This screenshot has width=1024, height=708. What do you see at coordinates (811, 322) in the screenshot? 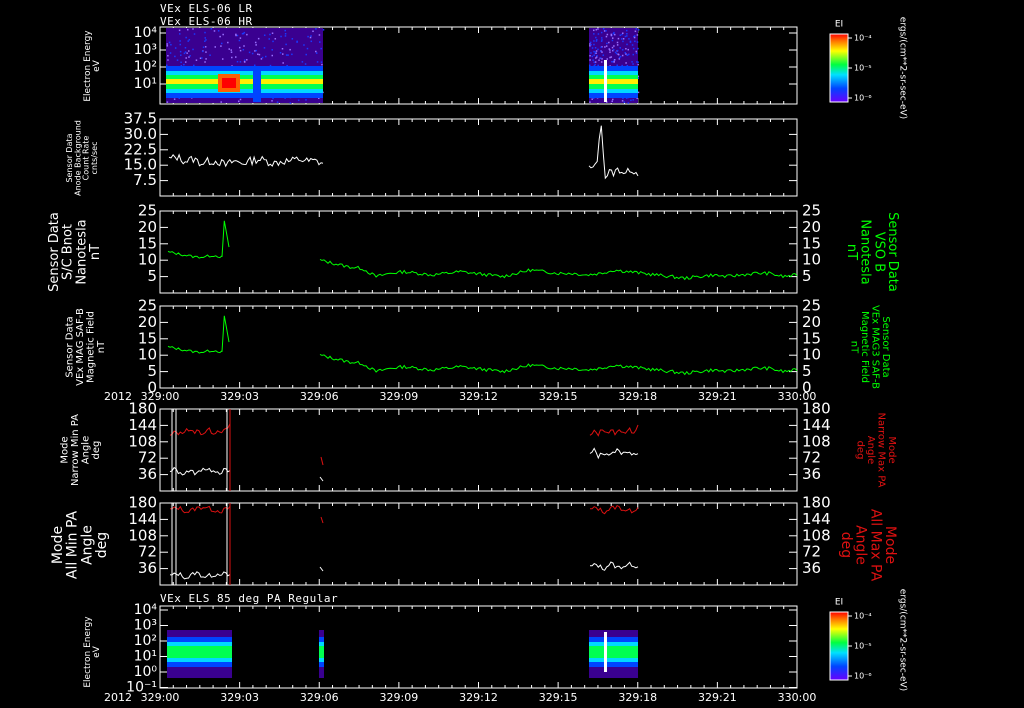
I see `y-tick-label-right: 20` at bounding box center [811, 322].